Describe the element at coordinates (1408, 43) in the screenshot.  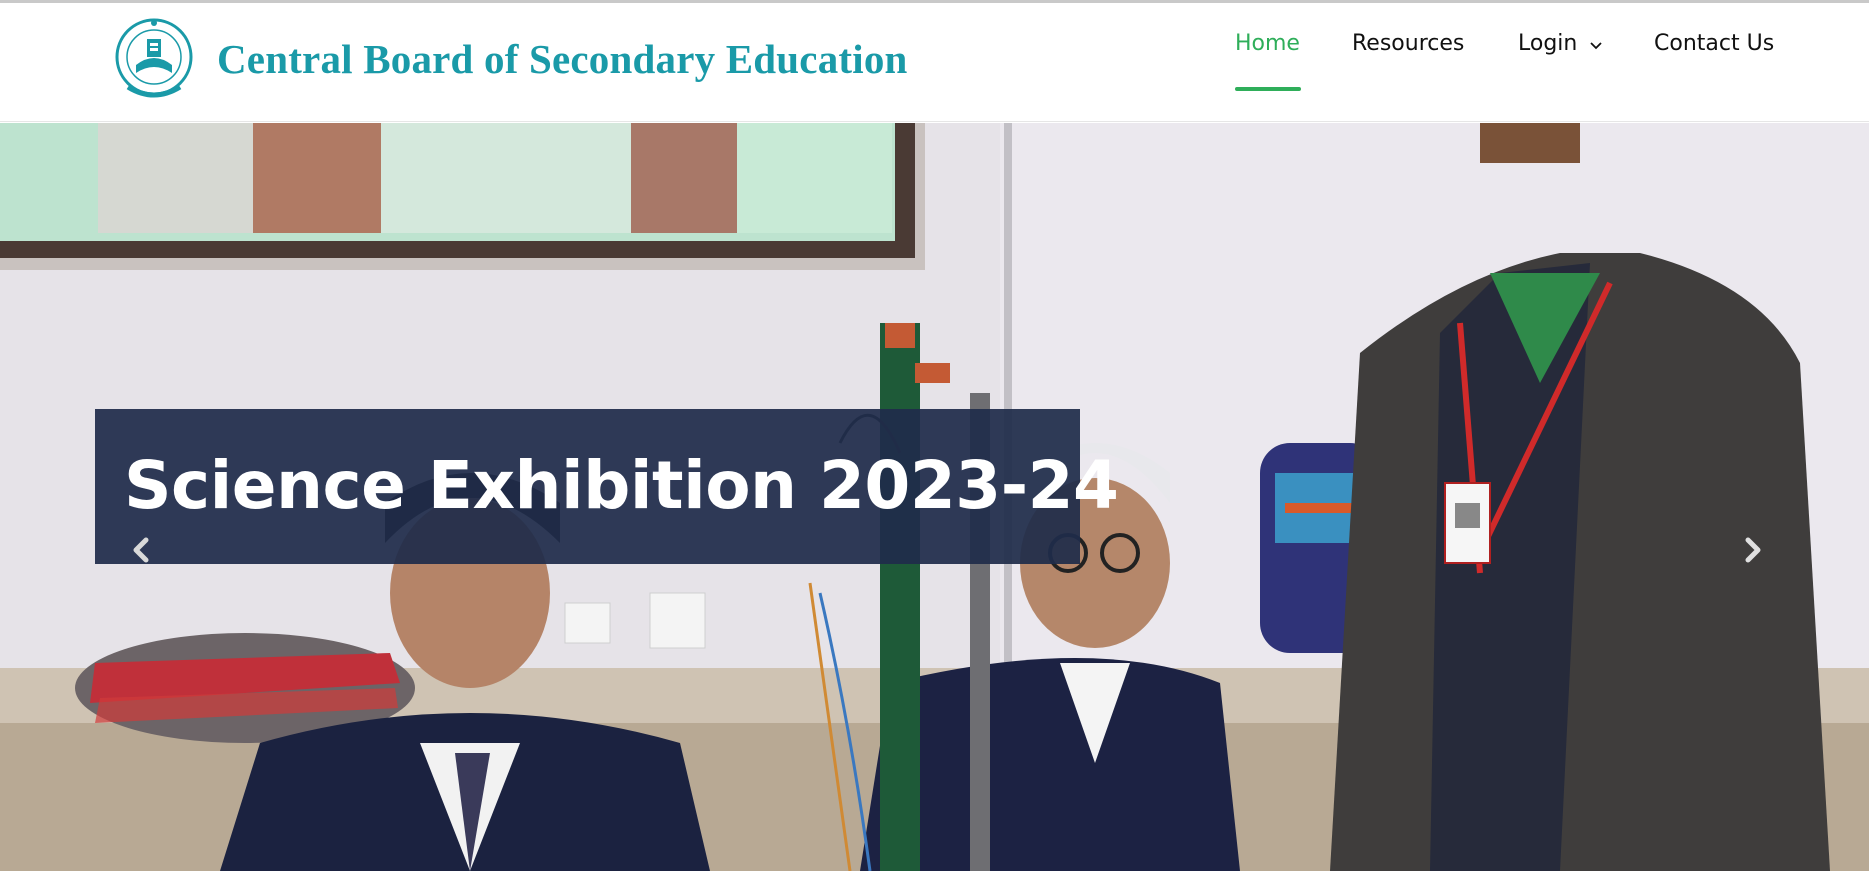
I see `nav-resources: Resources` at that location.